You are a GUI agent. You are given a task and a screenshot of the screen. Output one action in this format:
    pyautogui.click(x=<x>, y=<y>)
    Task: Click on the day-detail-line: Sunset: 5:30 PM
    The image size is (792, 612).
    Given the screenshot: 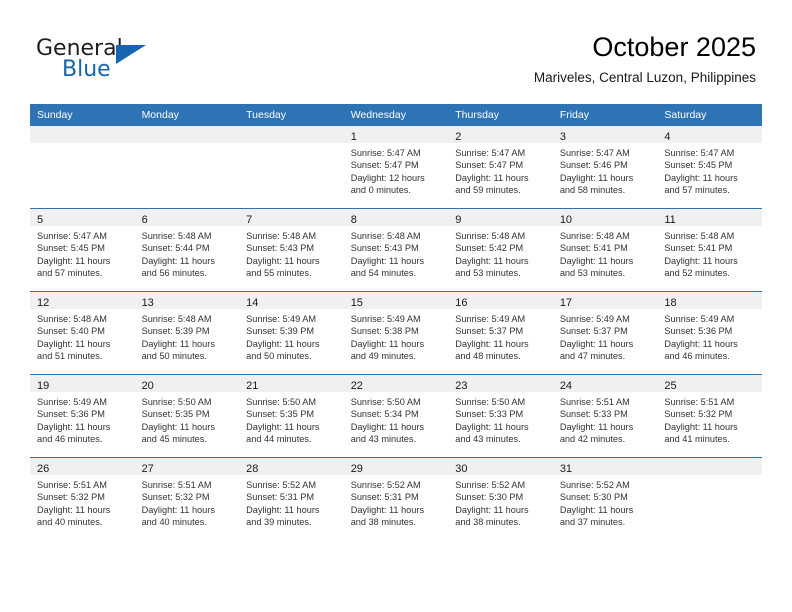 What is the action you would take?
    pyautogui.click(x=489, y=497)
    